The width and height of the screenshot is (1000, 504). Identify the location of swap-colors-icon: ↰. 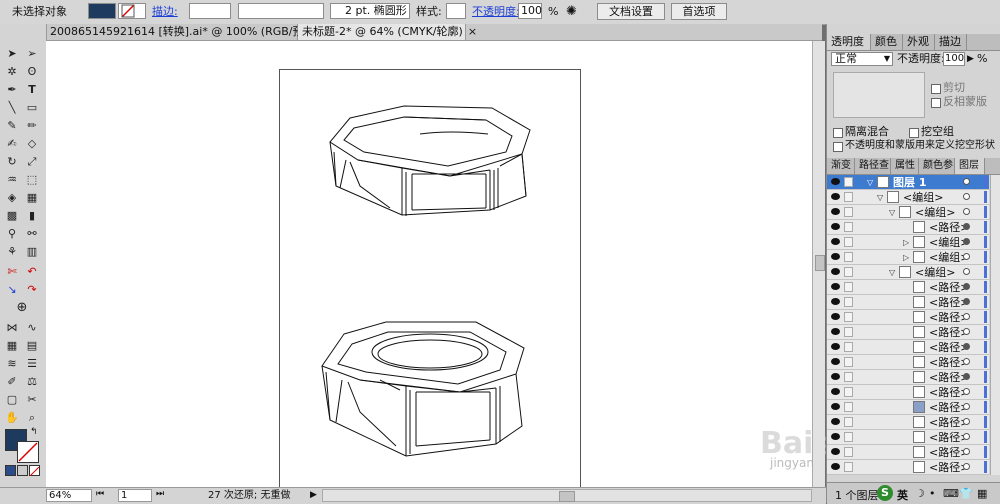
(34, 432).